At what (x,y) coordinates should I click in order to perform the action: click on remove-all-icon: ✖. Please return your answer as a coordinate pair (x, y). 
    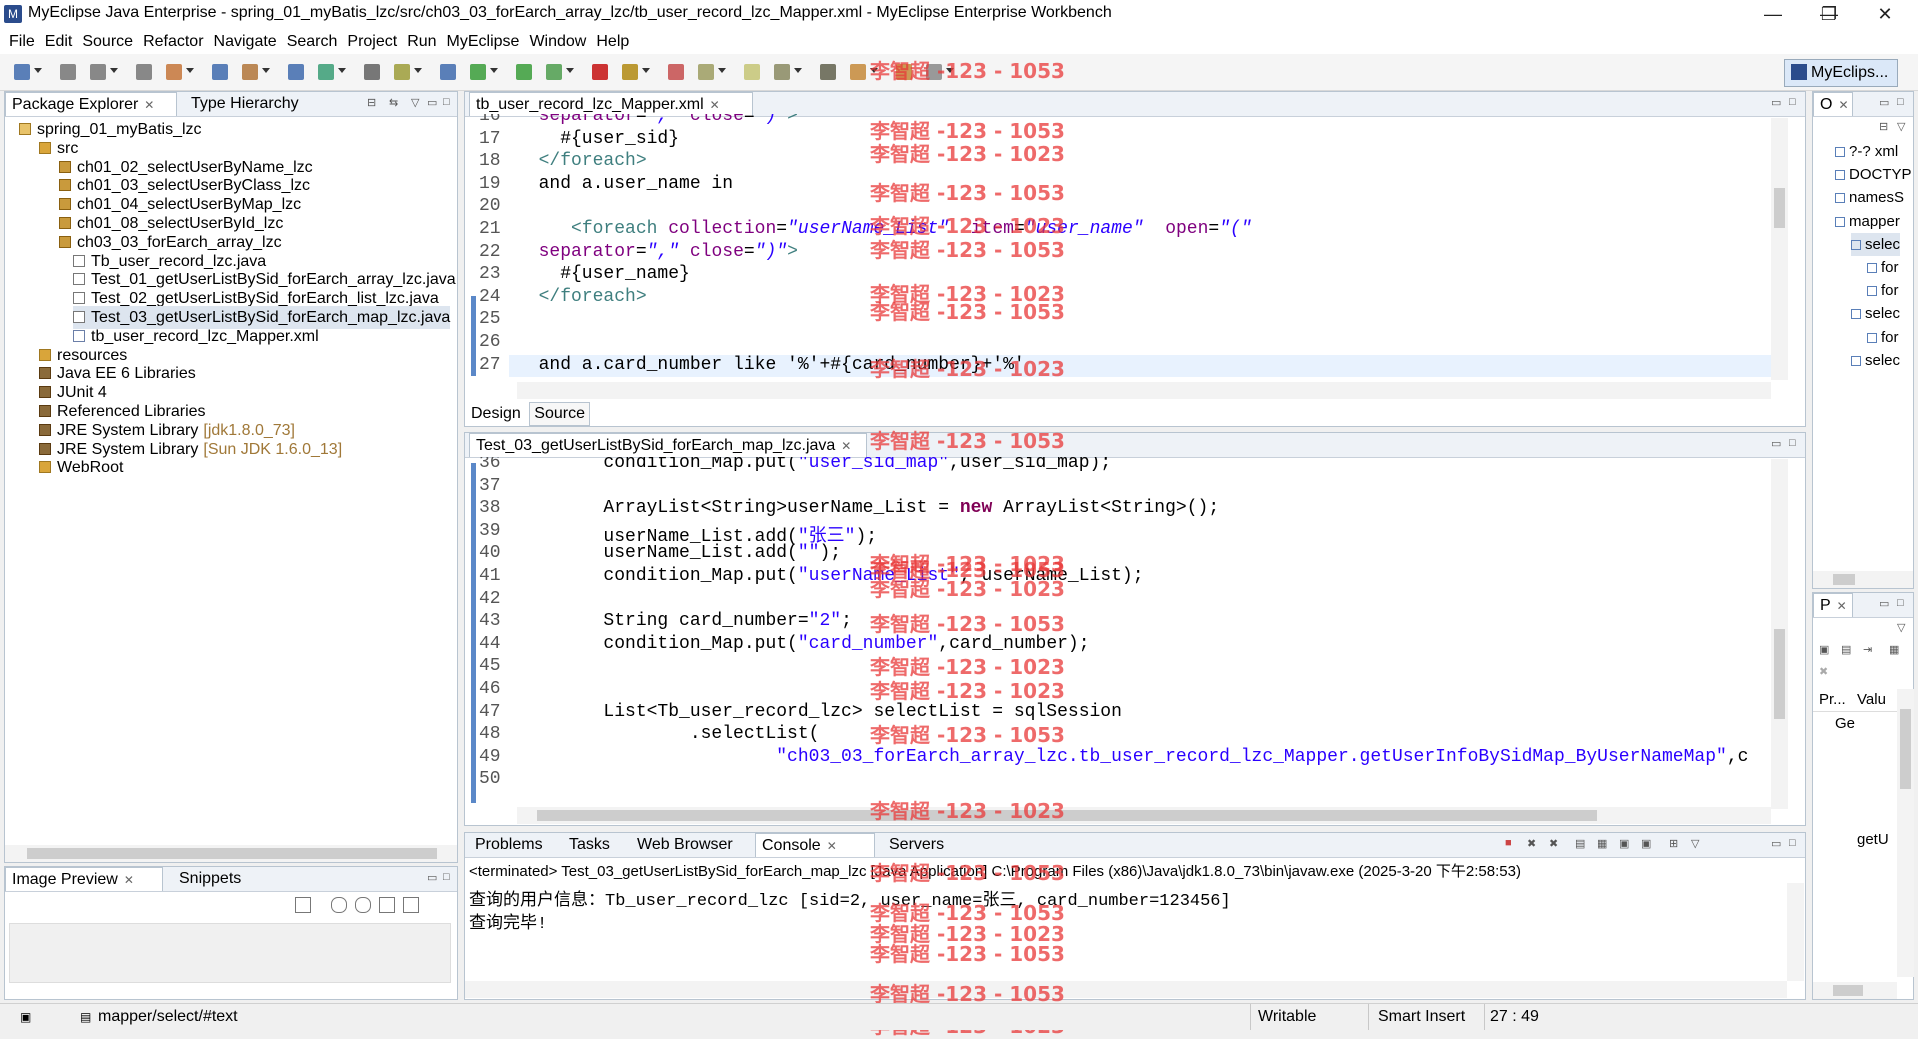
    Looking at the image, I should click on (1553, 843).